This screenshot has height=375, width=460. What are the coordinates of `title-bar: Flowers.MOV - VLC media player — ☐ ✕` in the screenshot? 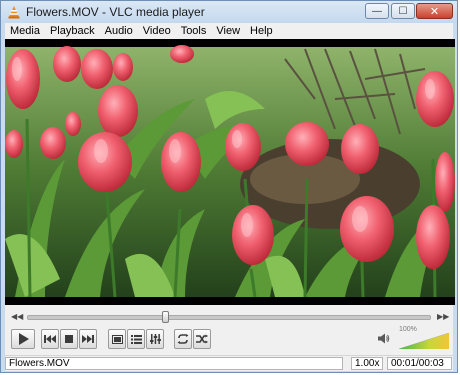 It's located at (229, 12).